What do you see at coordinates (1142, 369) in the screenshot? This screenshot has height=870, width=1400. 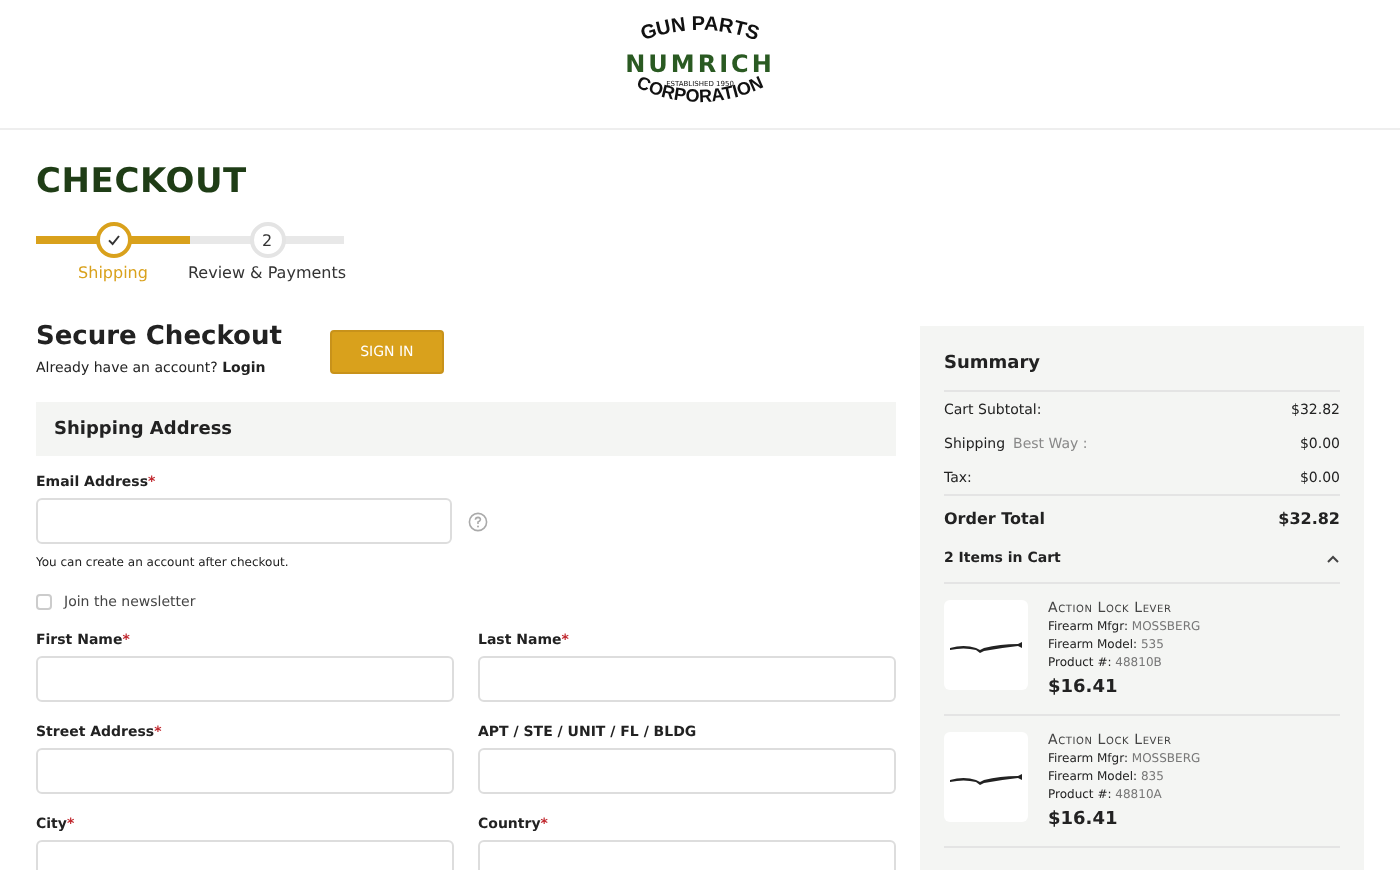 I see `summary-heading: Summary` at bounding box center [1142, 369].